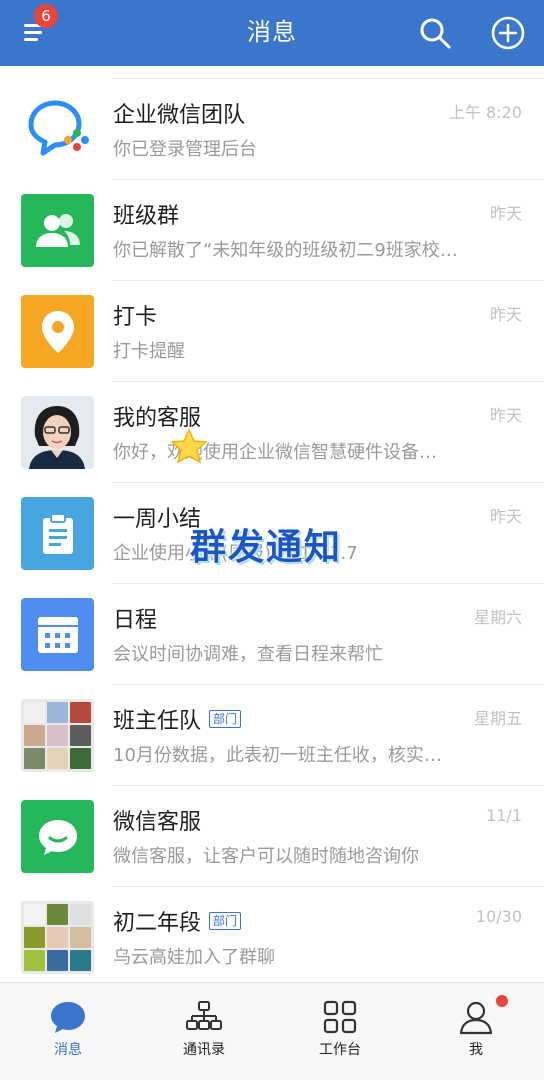  I want to click on group-icon, so click(57, 230).